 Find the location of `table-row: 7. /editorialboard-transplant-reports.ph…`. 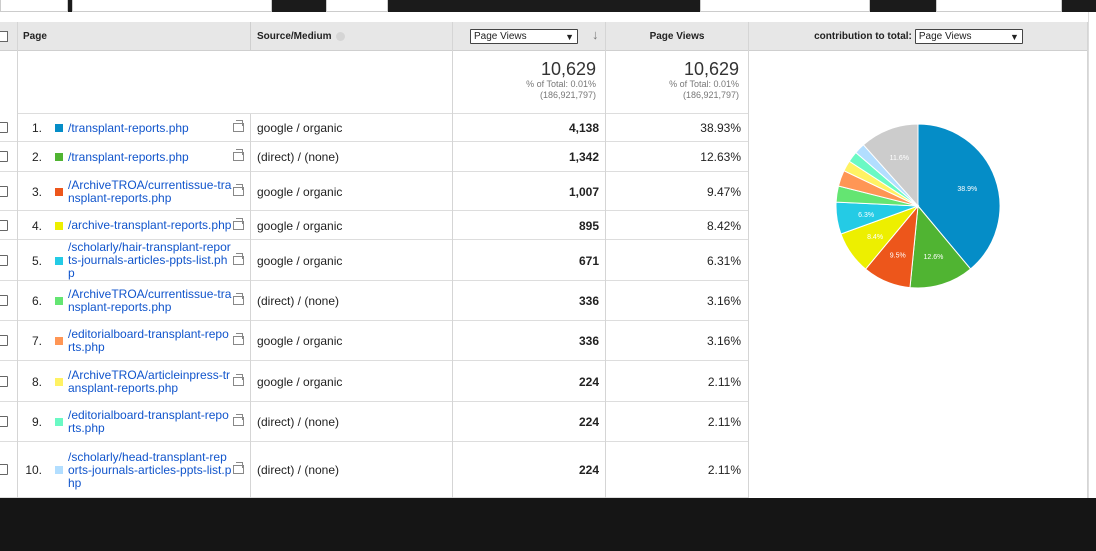

table-row: 7. /editorialboard-transplant-reports.ph… is located at coordinates (374, 341).